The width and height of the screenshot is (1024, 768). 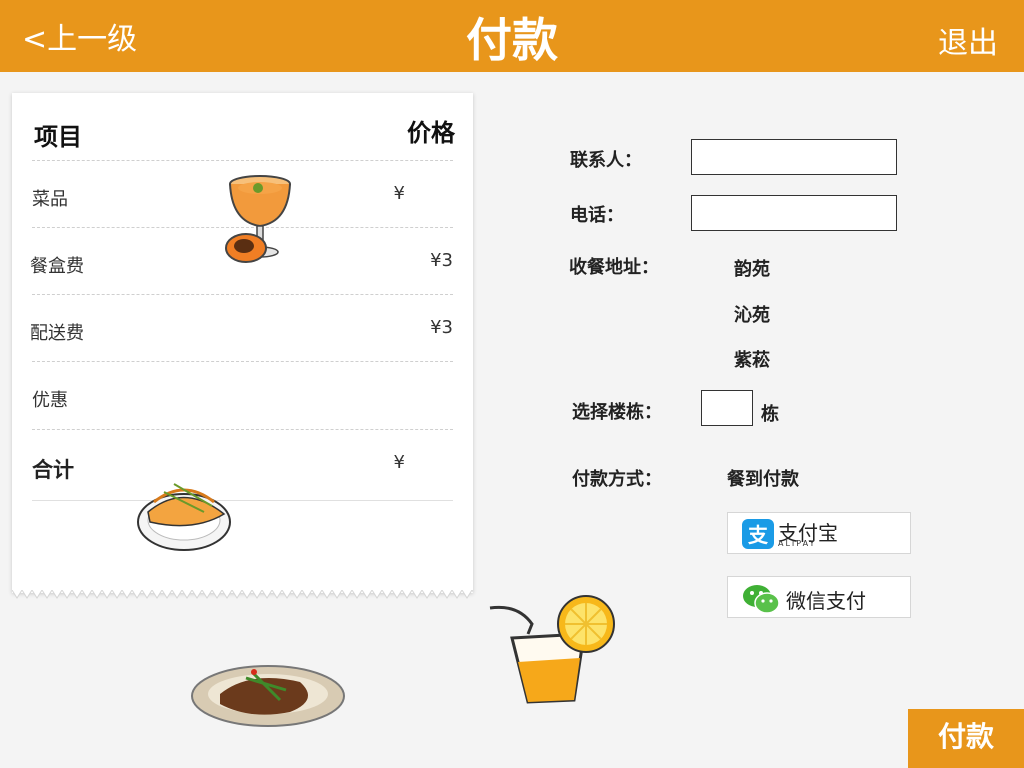 I want to click on lemonade-drink-illustration, so click(x=552, y=649).